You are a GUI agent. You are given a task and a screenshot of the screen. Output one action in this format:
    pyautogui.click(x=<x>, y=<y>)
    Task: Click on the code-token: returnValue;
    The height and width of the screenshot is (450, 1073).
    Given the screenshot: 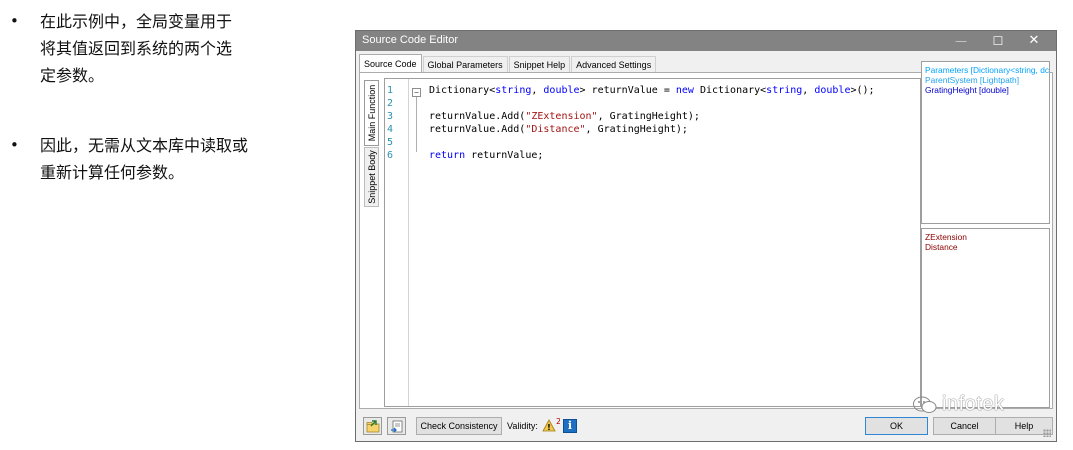 What is the action you would take?
    pyautogui.click(x=504, y=155)
    